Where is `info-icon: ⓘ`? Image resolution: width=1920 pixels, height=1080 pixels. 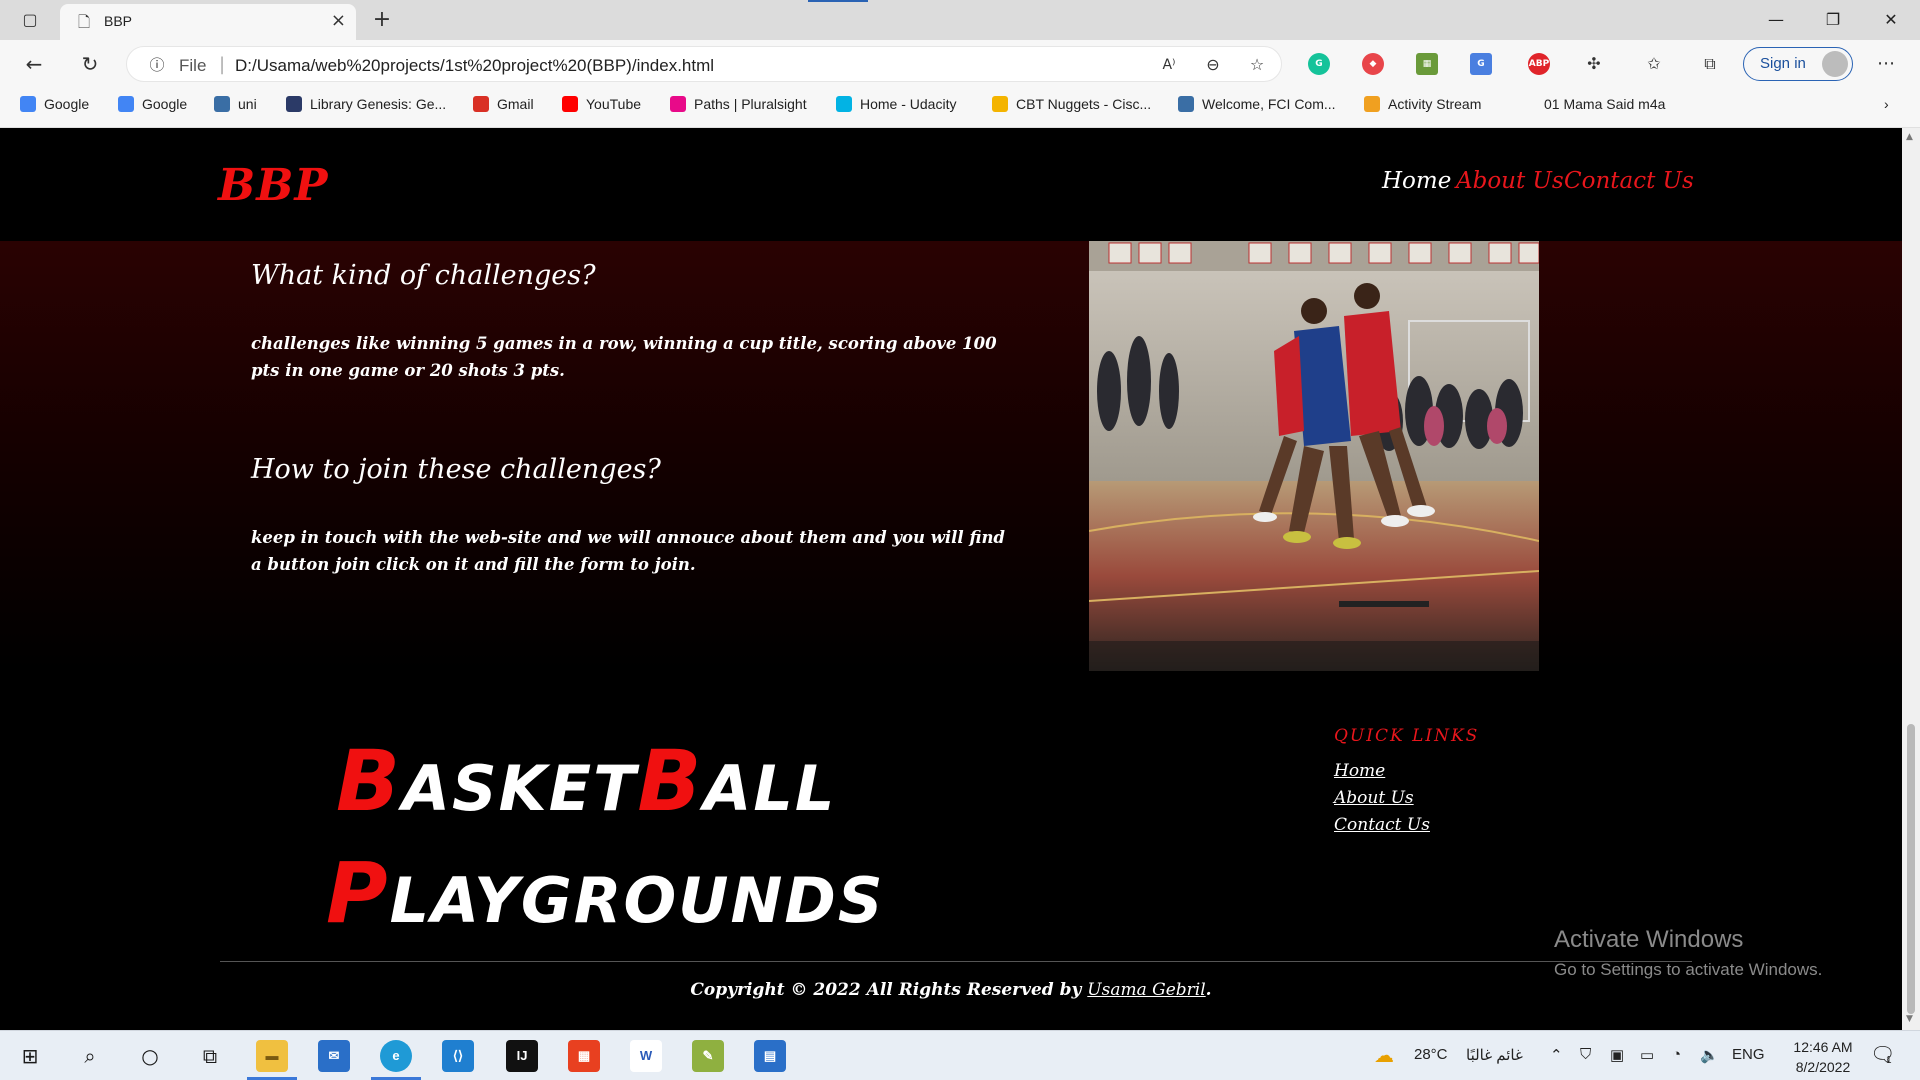
info-icon: ⓘ is located at coordinates (157, 65).